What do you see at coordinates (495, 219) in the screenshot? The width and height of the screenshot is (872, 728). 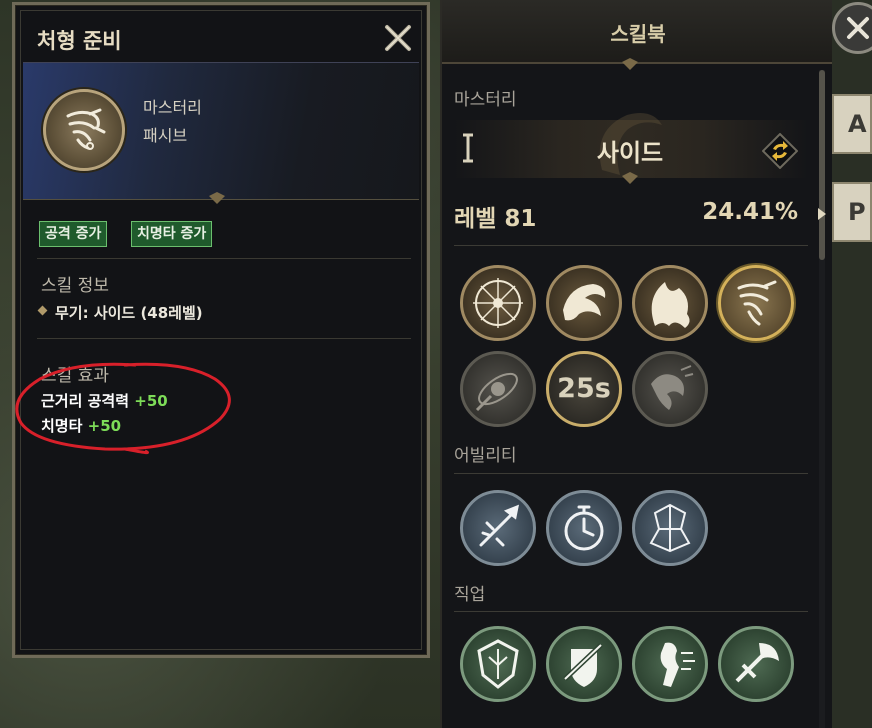 I see `mastery-level: 레벨 81` at bounding box center [495, 219].